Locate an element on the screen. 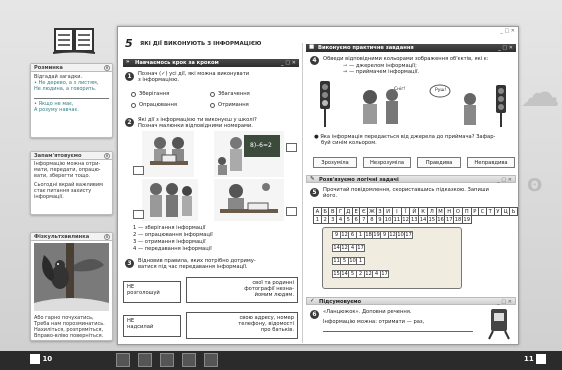 This screenshot has height=370, width=562. option-true: Правдива is located at coordinates (439, 162).